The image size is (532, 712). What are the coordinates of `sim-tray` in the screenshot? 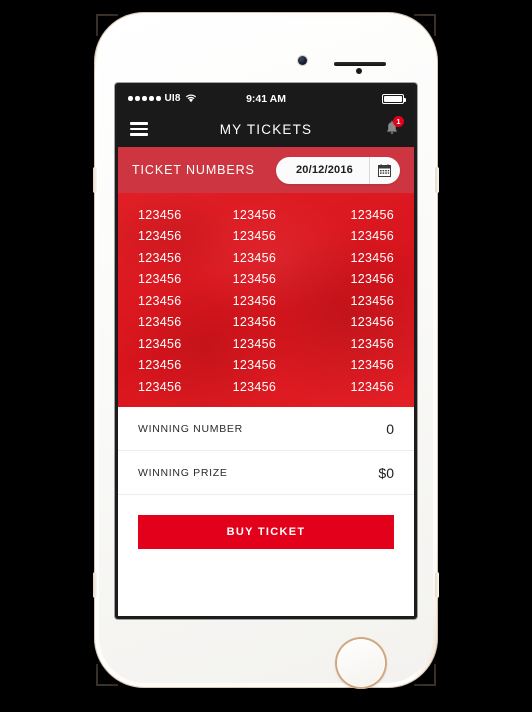 It's located at (437, 585).